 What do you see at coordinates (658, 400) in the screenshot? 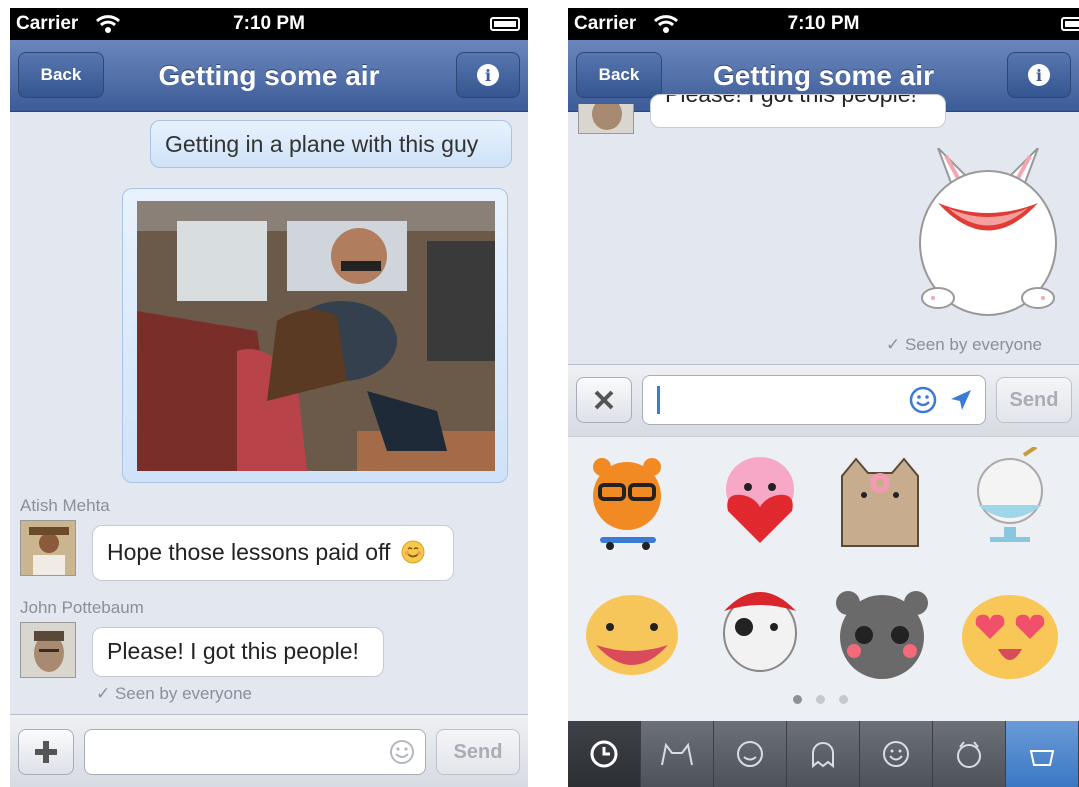
I see `text-cursor` at bounding box center [658, 400].